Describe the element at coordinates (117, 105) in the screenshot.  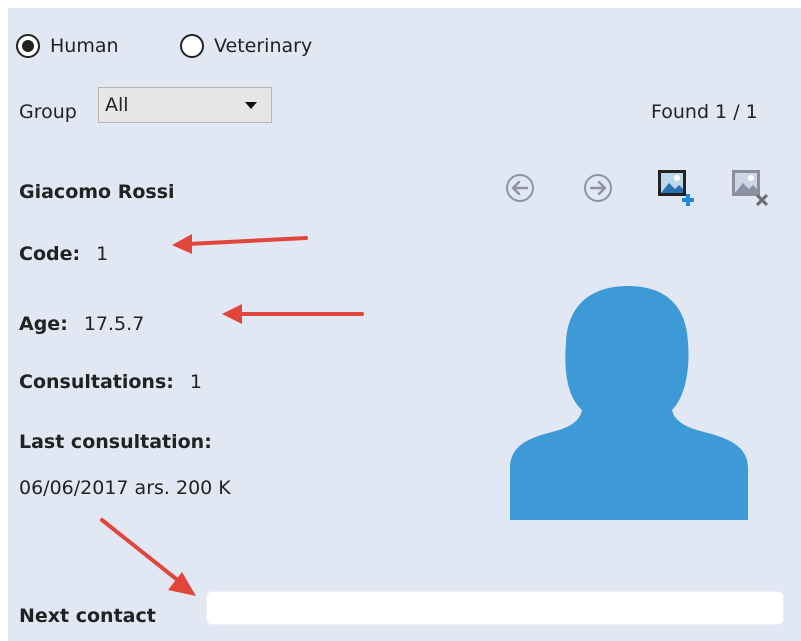
I see `group-select-value: All` at that location.